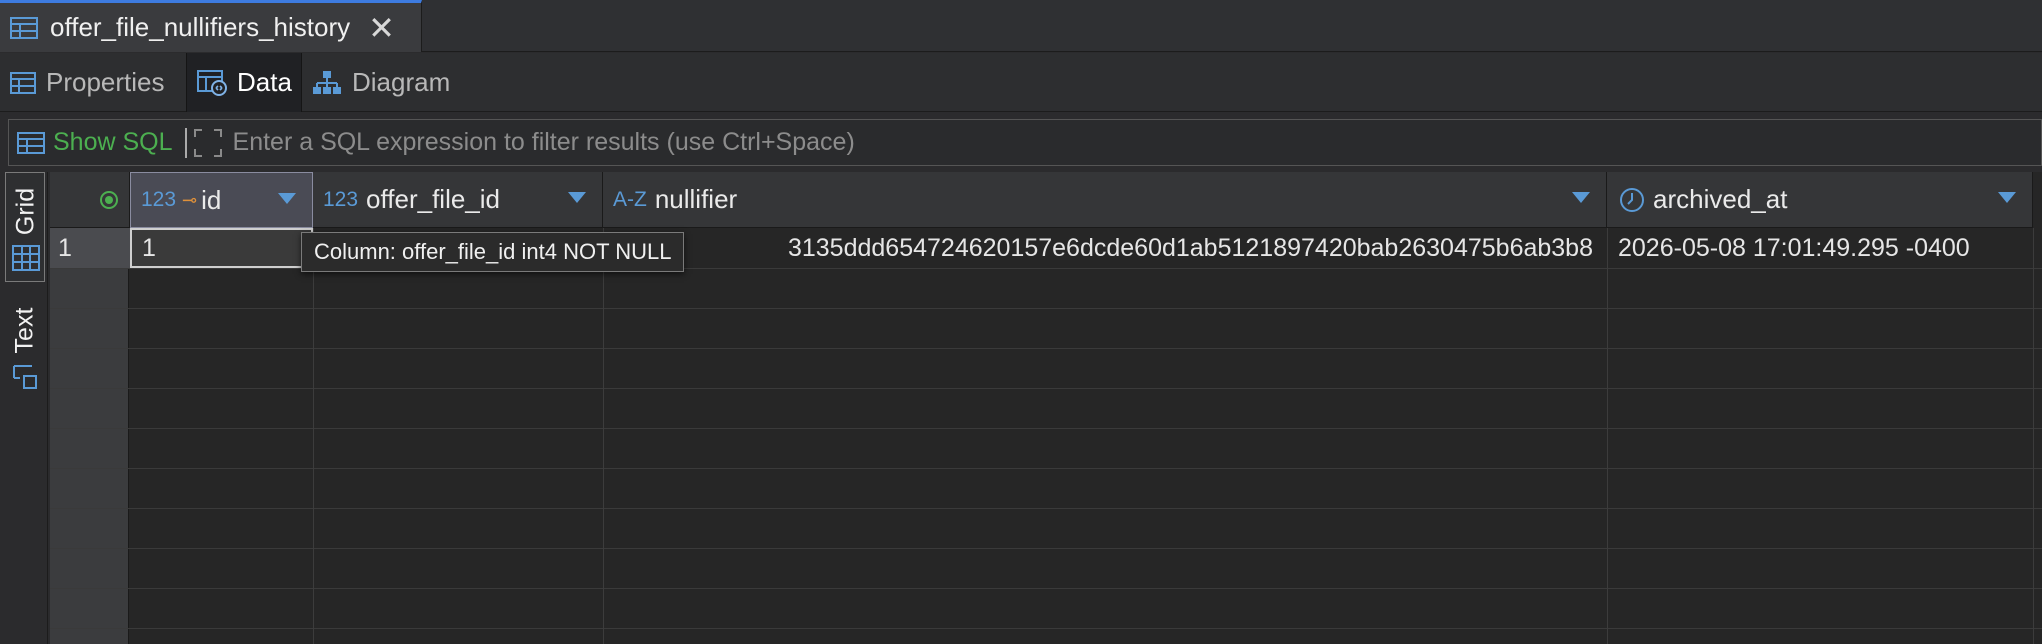 The height and width of the screenshot is (644, 2042). I want to click on column-header-archived-at: archived_at, so click(1820, 200).